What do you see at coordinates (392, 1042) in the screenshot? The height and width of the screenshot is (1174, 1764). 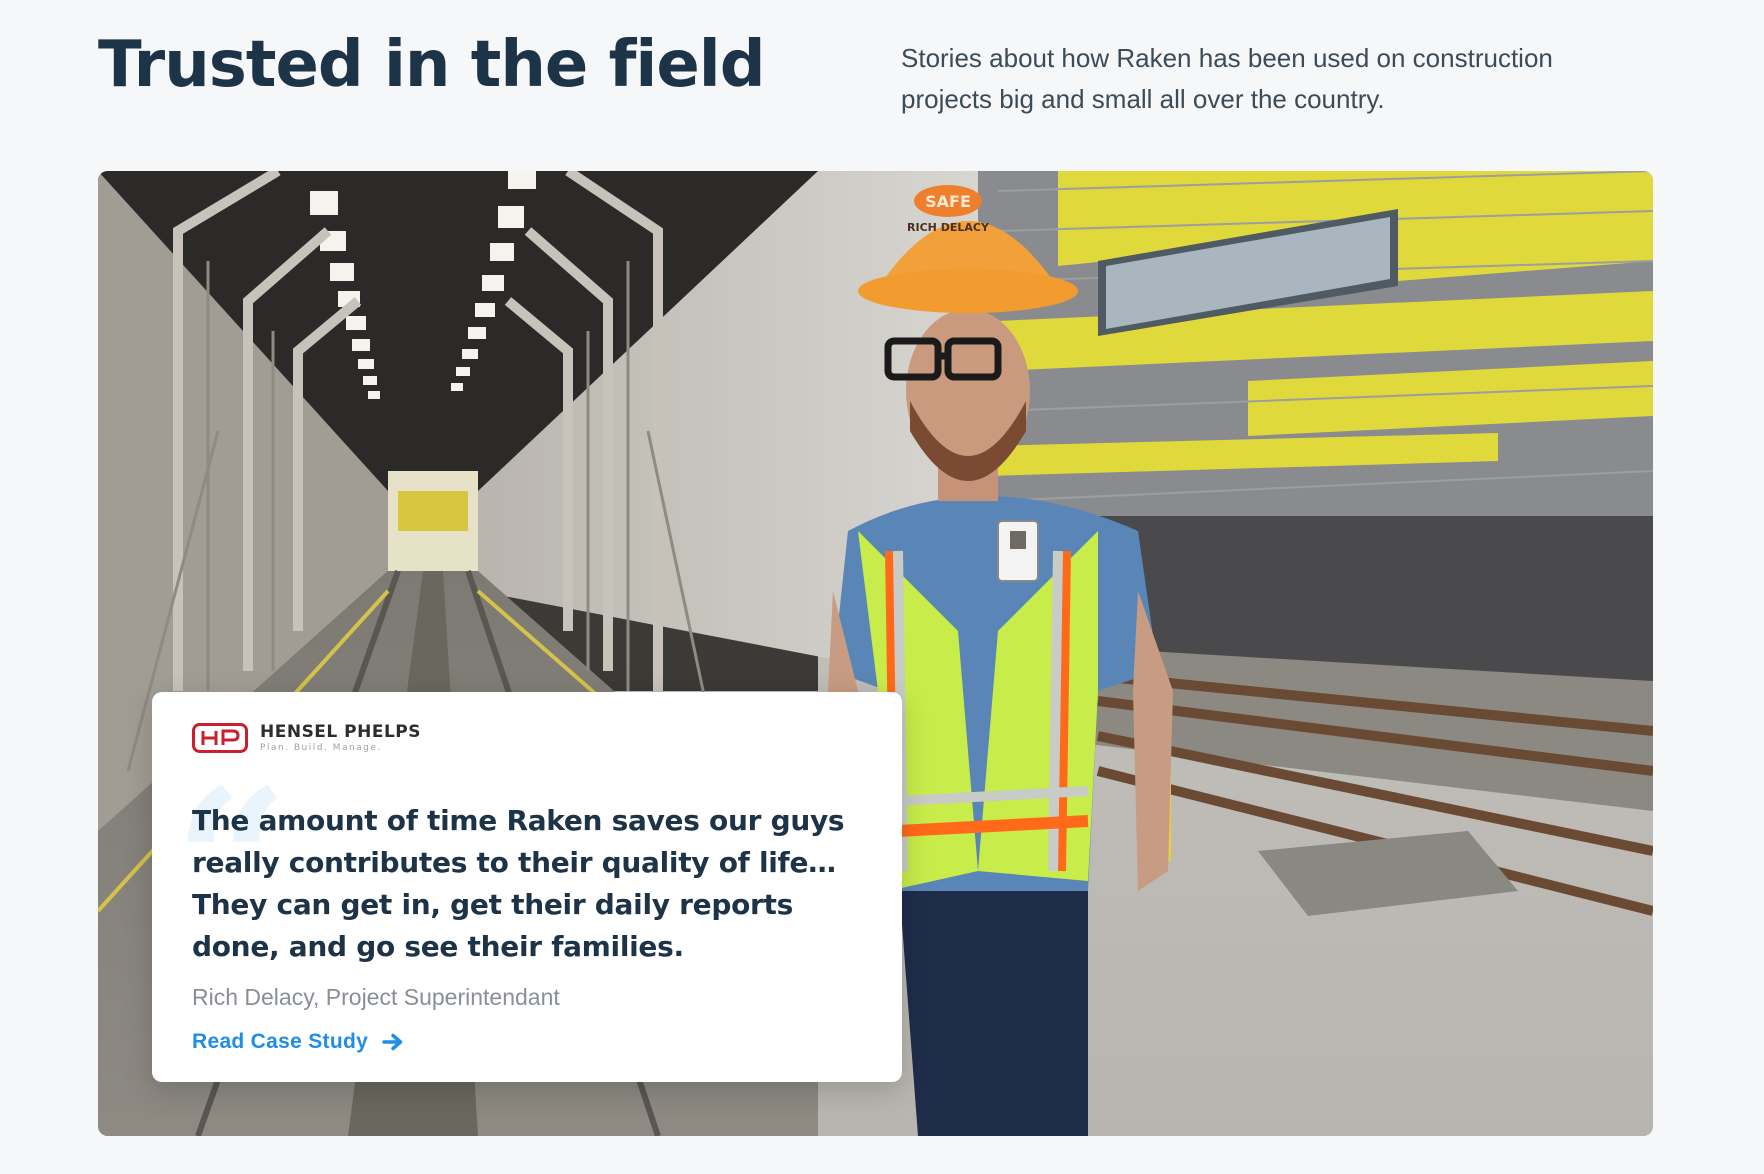 I see `arrow-right-icon` at bounding box center [392, 1042].